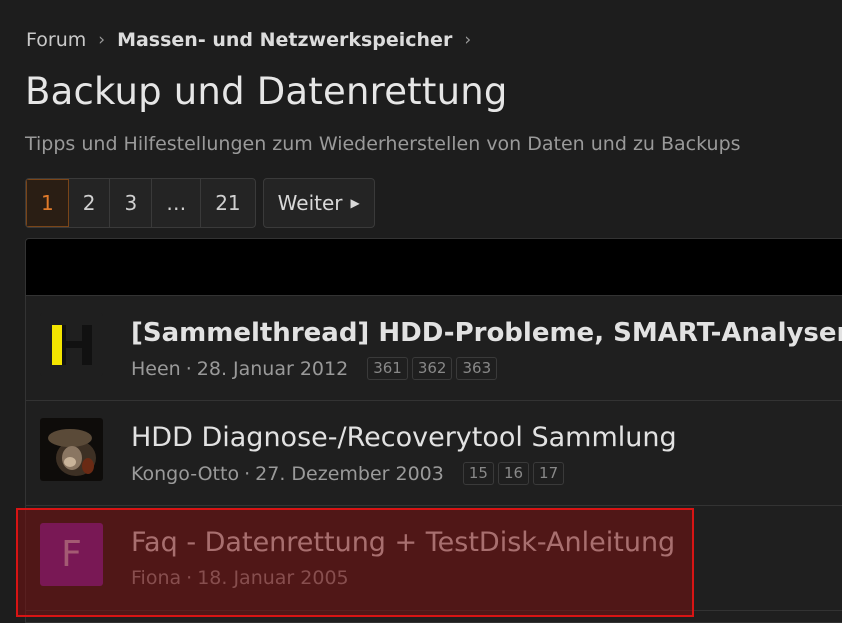 This screenshot has width=842, height=623. What do you see at coordinates (47, 203) in the screenshot?
I see `page-link-1: 1` at bounding box center [47, 203].